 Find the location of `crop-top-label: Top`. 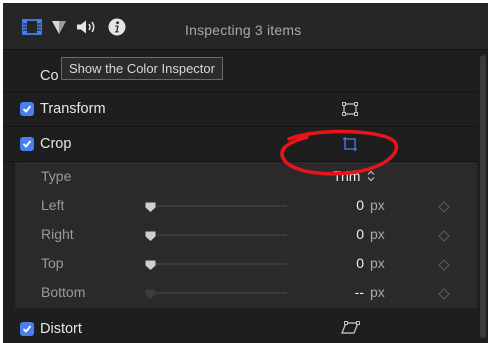

crop-top-label: Top is located at coordinates (52, 263).